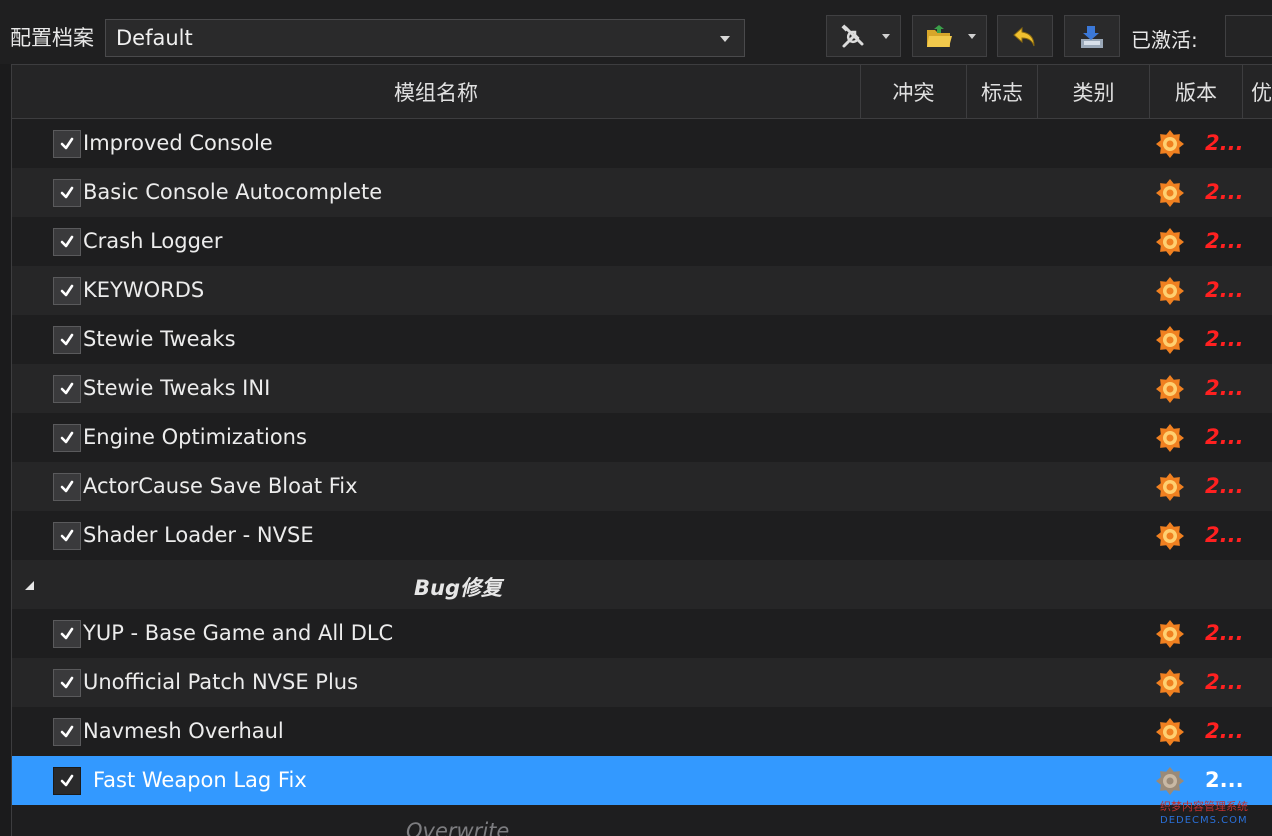 Image resolution: width=1272 pixels, height=836 pixels. What do you see at coordinates (233, 192) in the screenshot?
I see `mod-name: Basic Console Autocomplete` at bounding box center [233, 192].